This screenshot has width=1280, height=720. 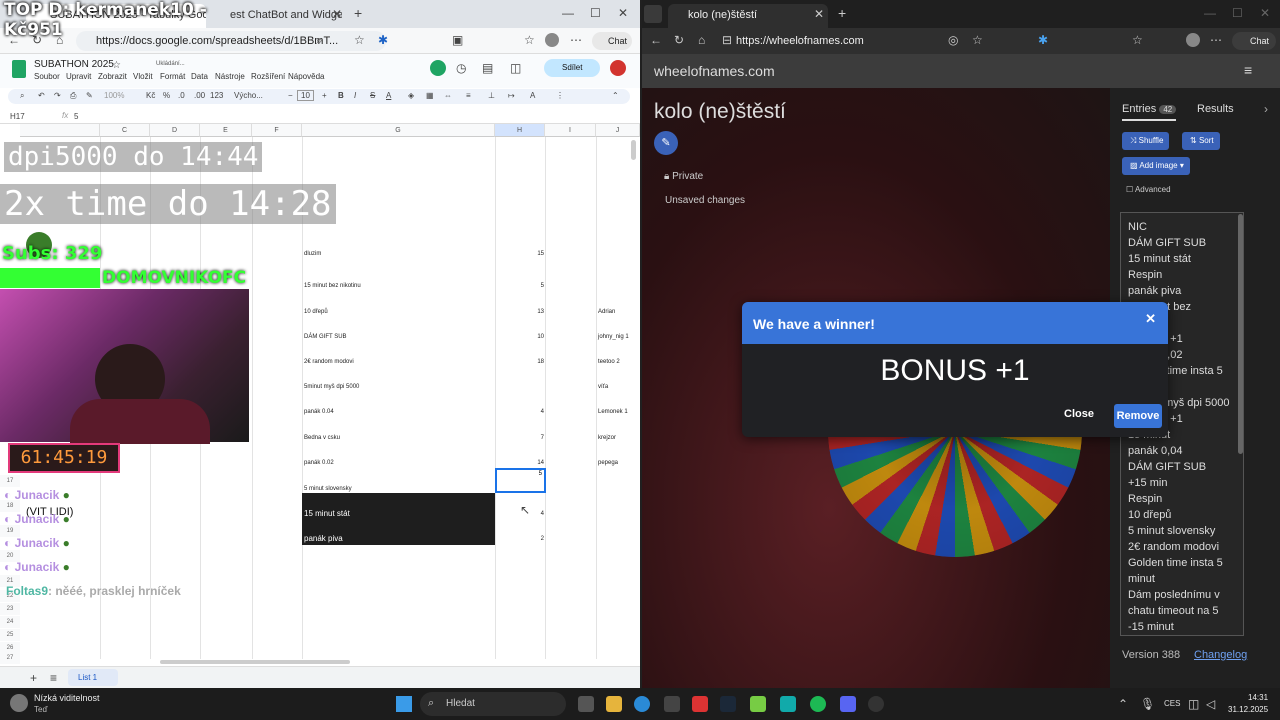 What do you see at coordinates (323, 538) in the screenshot?
I see `cell-label: panák piva` at bounding box center [323, 538].